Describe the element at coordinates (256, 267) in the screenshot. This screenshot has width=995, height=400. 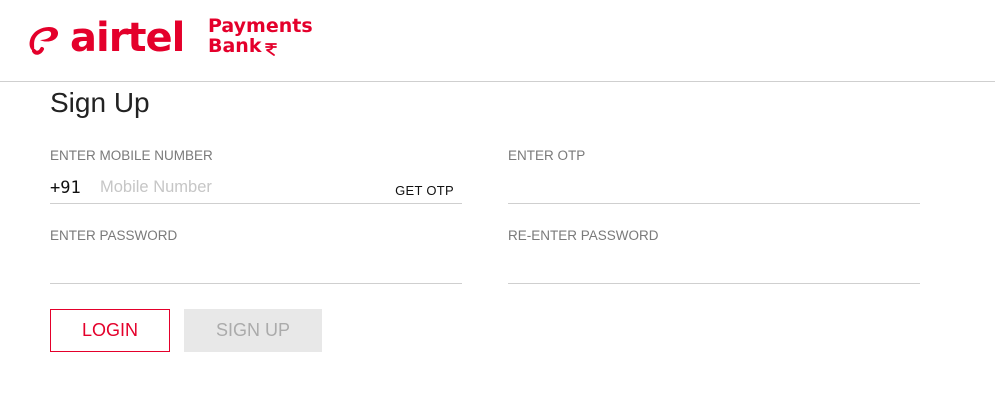
I see `password-input` at that location.